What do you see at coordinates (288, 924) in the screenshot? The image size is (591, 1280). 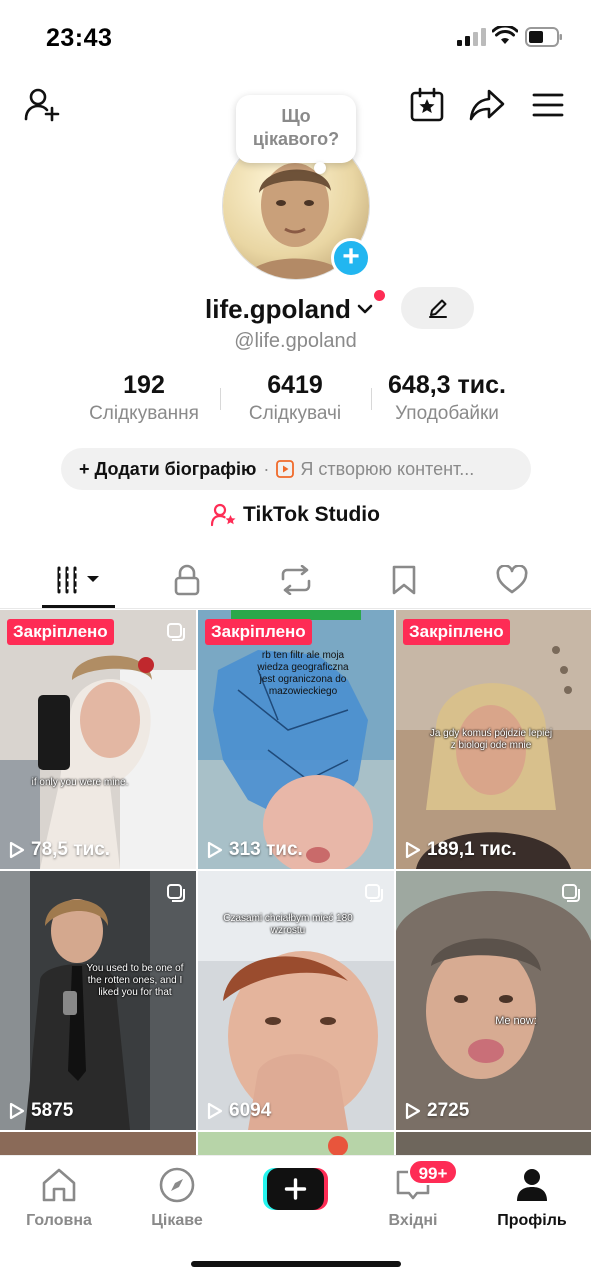 I see `video-caption: Czasami chciałbym mieć 180 wzrostu` at bounding box center [288, 924].